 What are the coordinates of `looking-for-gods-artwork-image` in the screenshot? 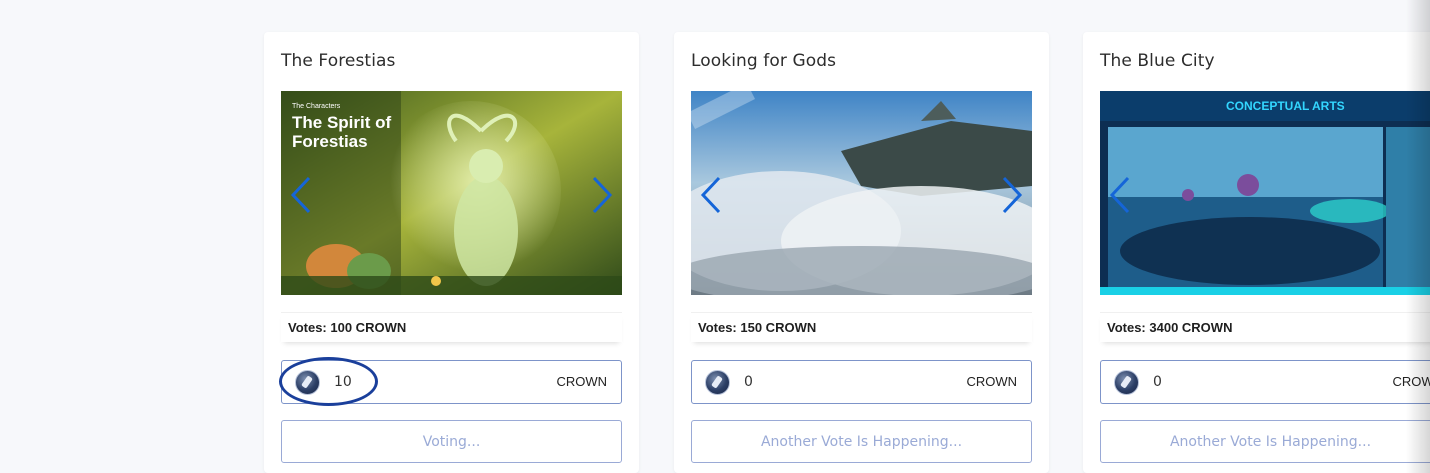 It's located at (861, 193).